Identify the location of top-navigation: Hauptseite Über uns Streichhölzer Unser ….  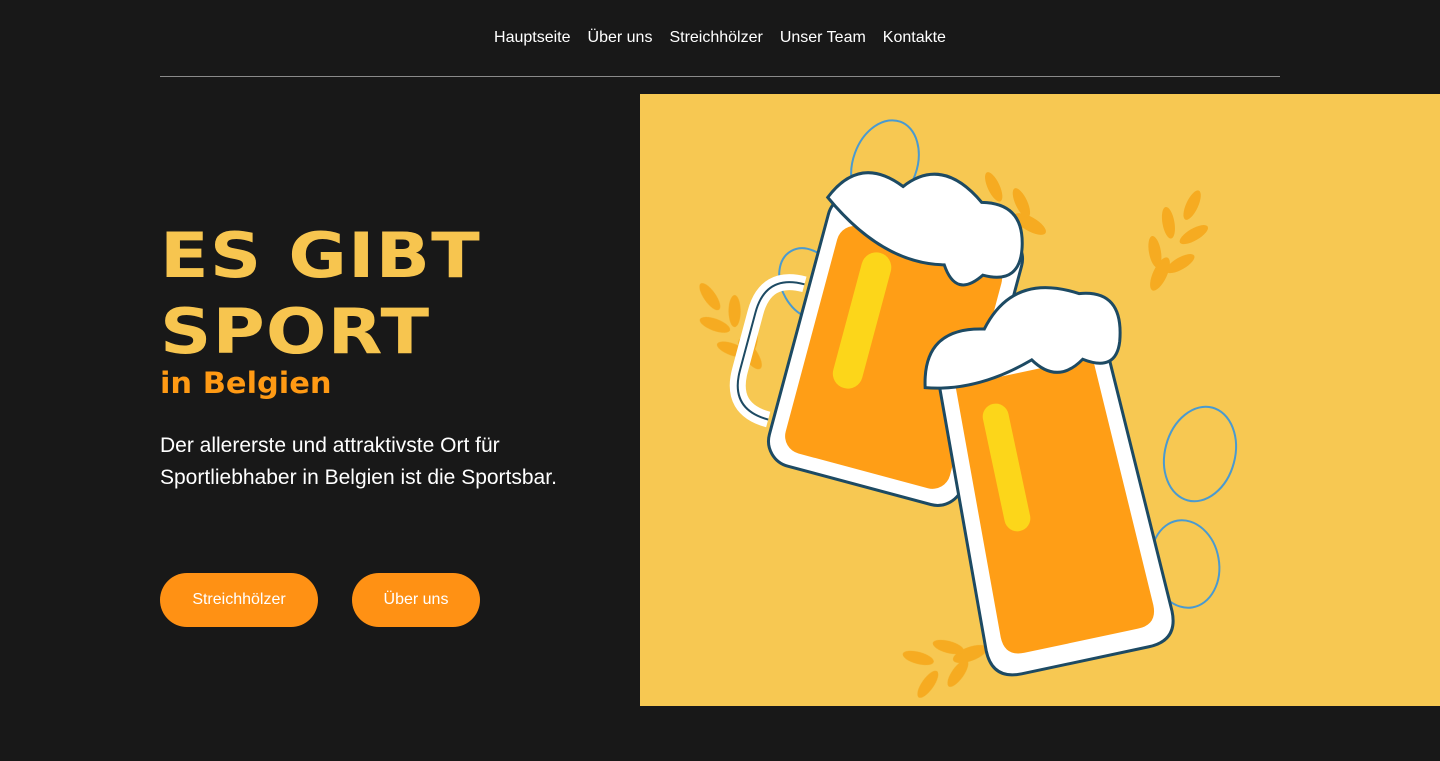
(720, 38).